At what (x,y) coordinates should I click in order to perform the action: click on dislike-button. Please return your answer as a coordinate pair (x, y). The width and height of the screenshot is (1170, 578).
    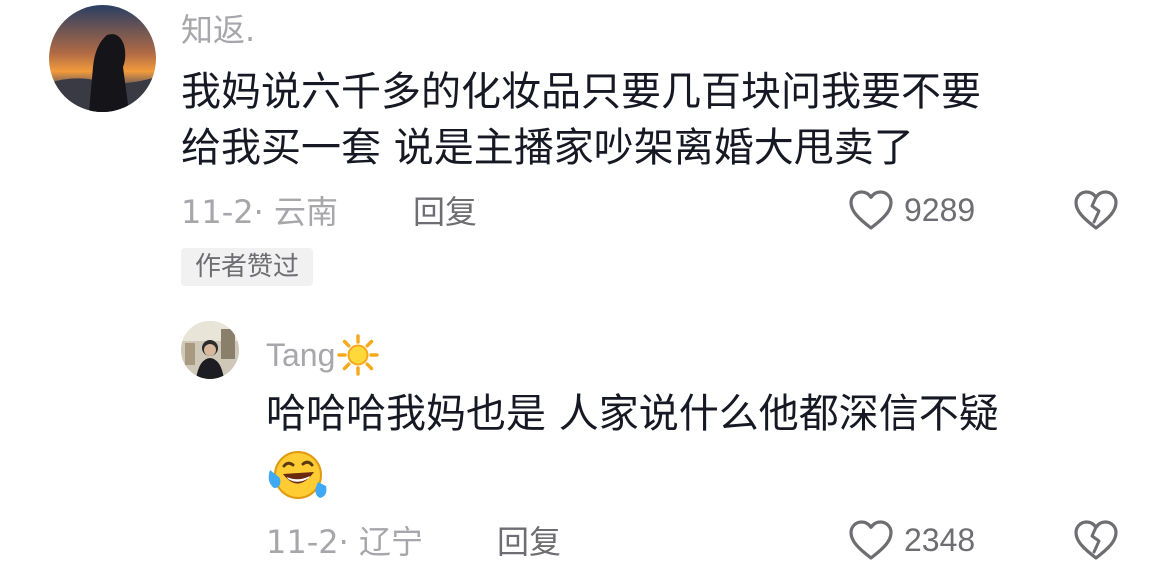
    Looking at the image, I should click on (1096, 212).